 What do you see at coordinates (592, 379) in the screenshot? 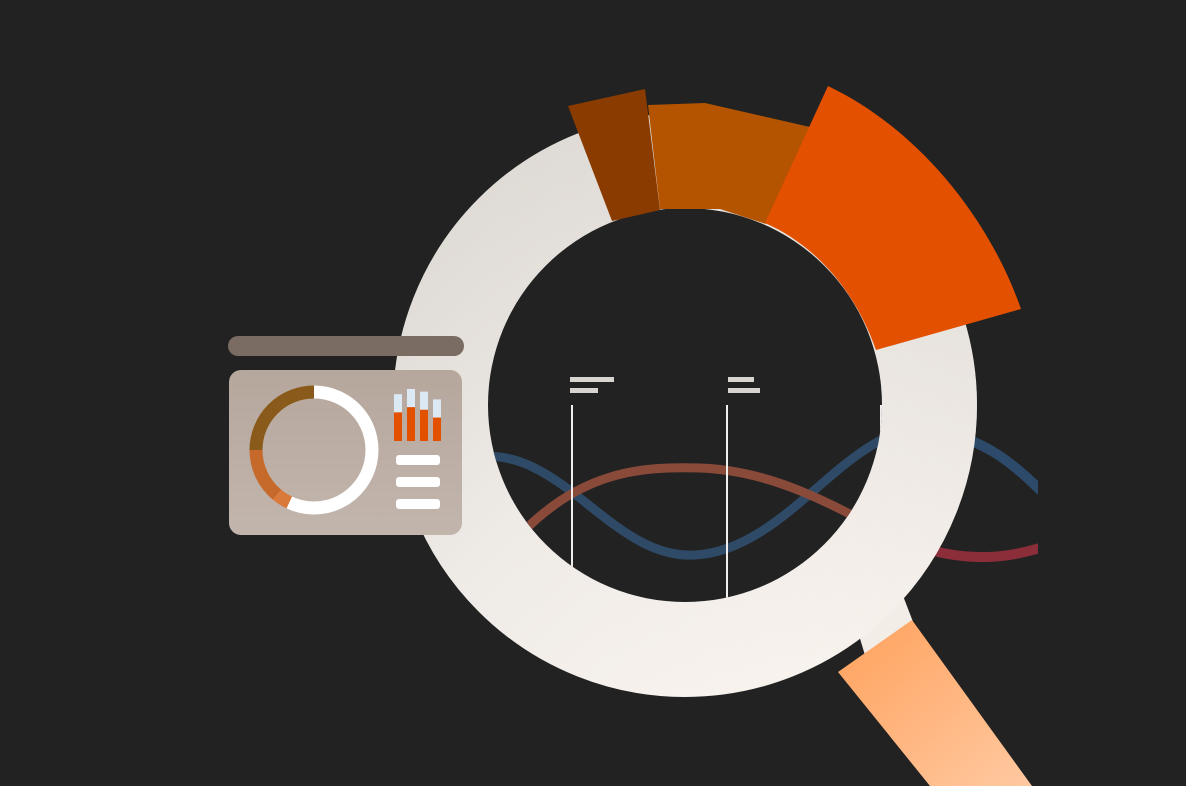
I see `marker-label-left-top` at bounding box center [592, 379].